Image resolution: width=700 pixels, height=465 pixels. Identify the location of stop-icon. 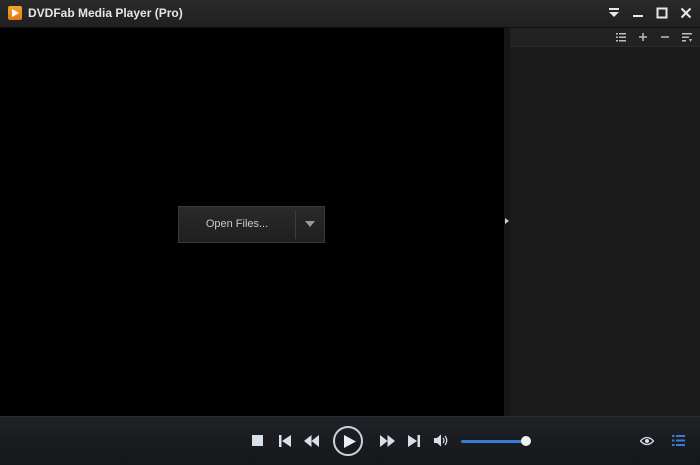
(257, 440).